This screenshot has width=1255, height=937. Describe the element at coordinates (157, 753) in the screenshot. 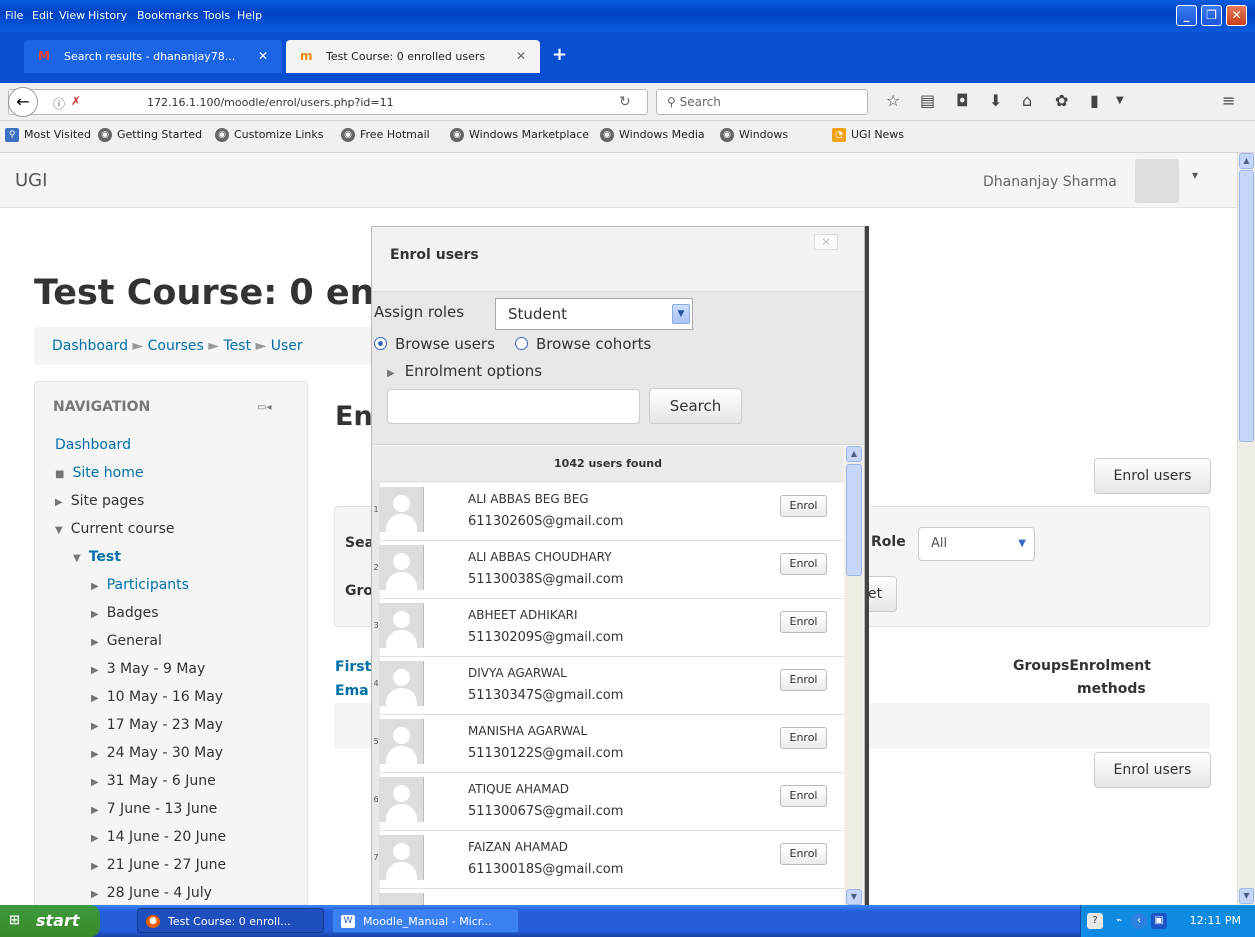

I see `nav-week-4: ▶ 24 May - 30 May` at that location.